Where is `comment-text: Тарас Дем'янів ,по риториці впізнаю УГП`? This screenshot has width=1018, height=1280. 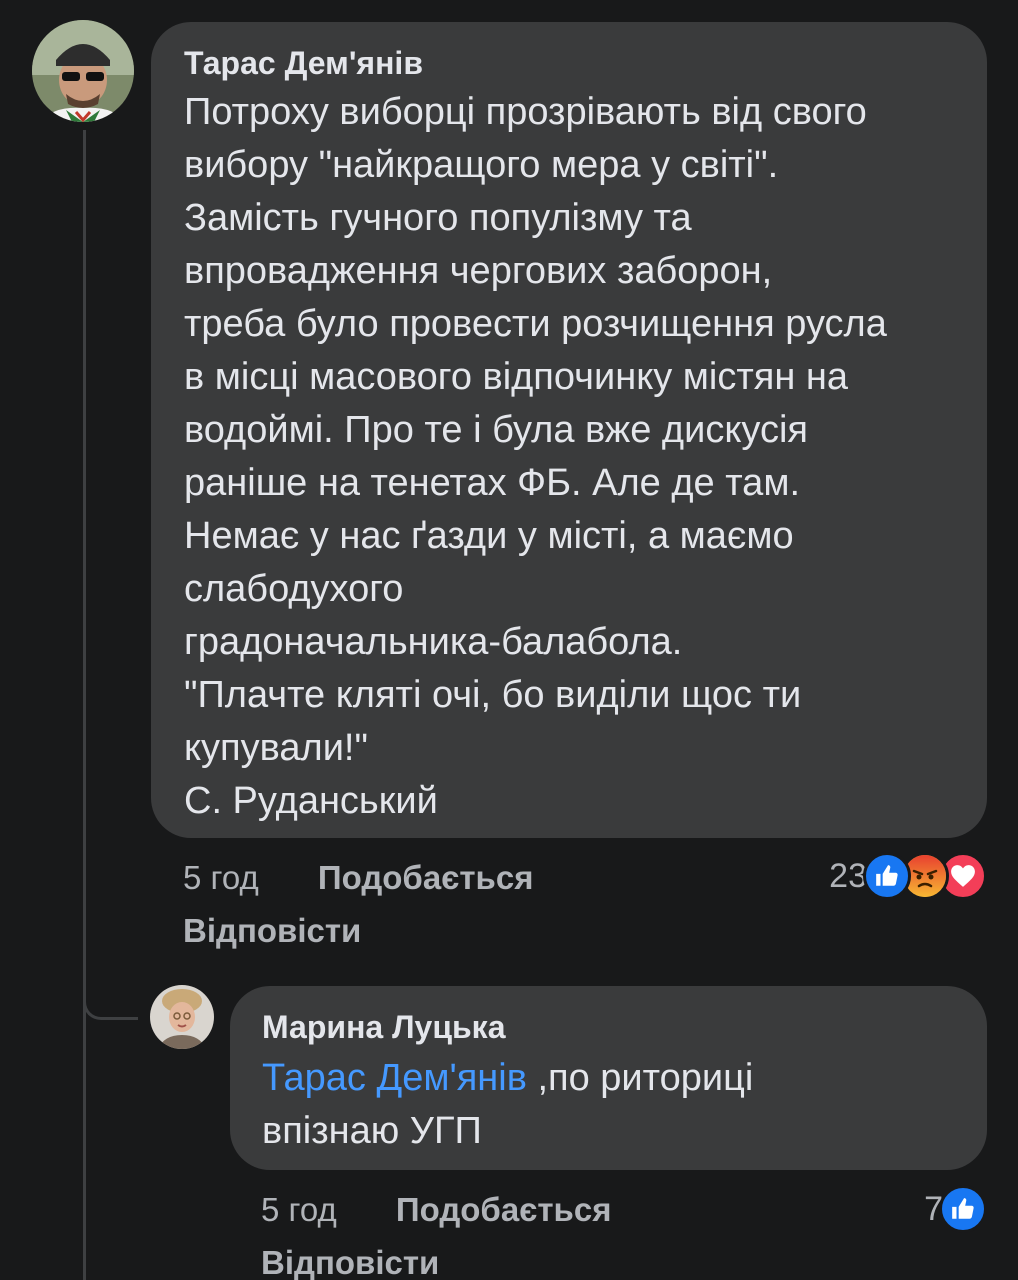
comment-text: Тарас Дем'янів ,по риториці впізнаю УГП is located at coordinates (608, 1105).